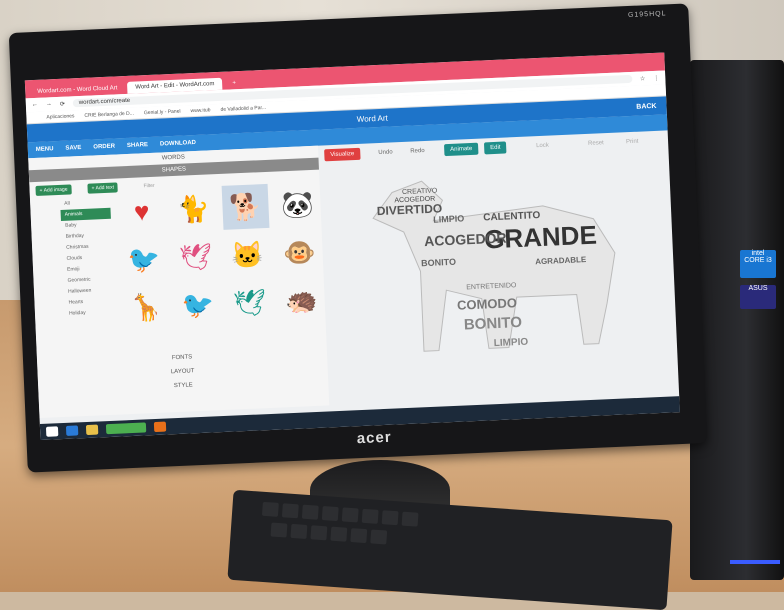  I want to click on power-led, so click(755, 562).